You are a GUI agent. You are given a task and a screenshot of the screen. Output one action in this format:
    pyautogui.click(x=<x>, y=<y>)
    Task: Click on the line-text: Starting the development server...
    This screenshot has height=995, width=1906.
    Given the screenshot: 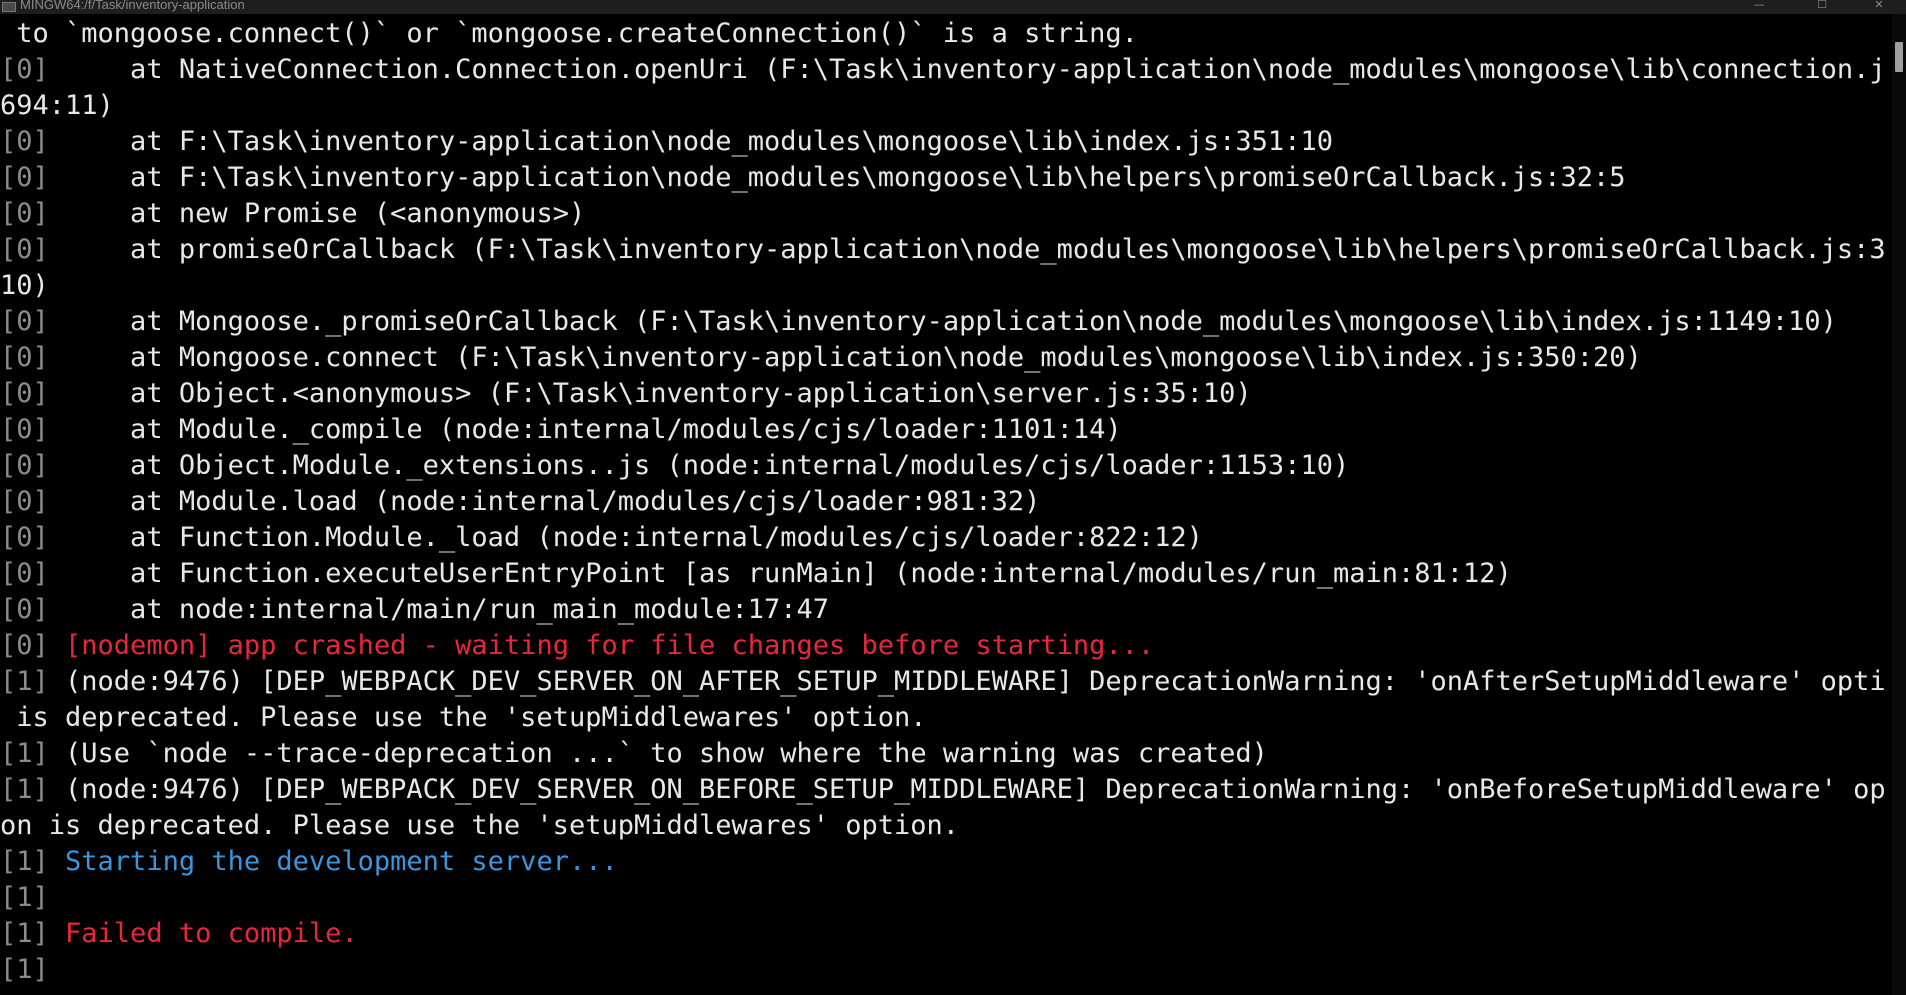 What is the action you would take?
    pyautogui.click(x=333, y=861)
    